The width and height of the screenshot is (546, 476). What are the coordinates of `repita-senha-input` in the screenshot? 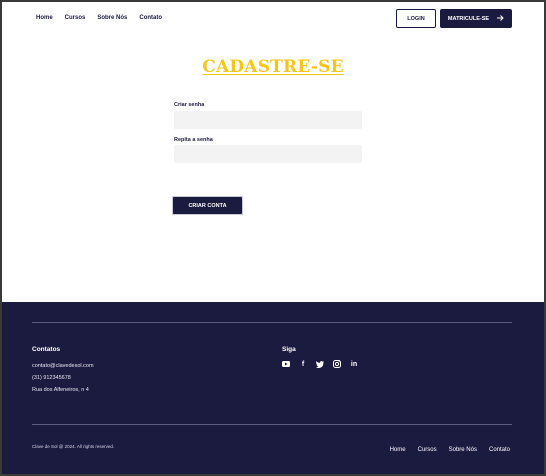 It's located at (268, 154).